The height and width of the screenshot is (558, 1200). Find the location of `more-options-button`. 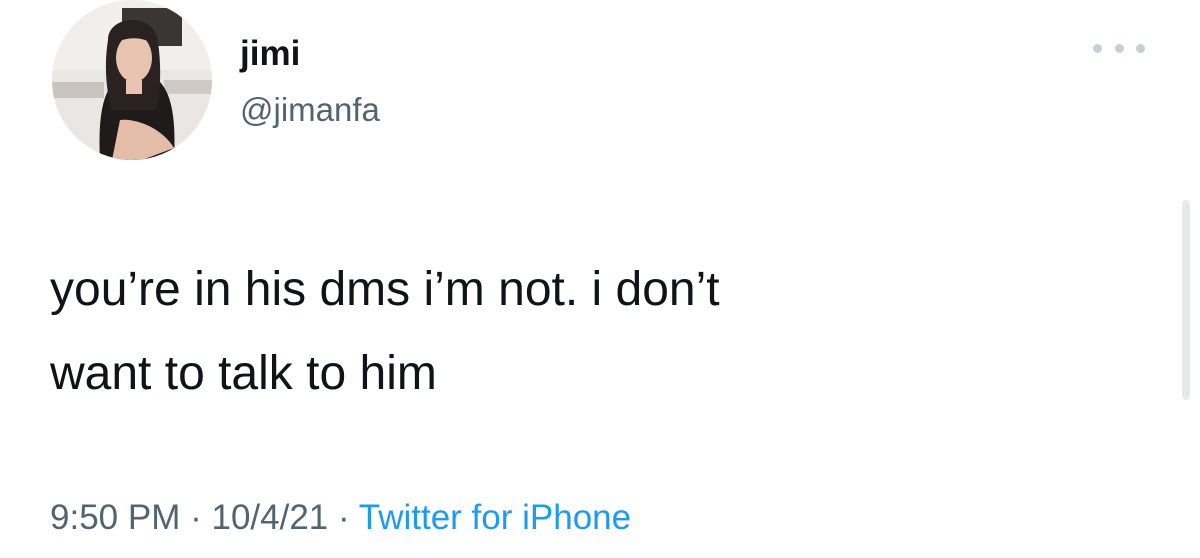

more-options-button is located at coordinates (1119, 48).